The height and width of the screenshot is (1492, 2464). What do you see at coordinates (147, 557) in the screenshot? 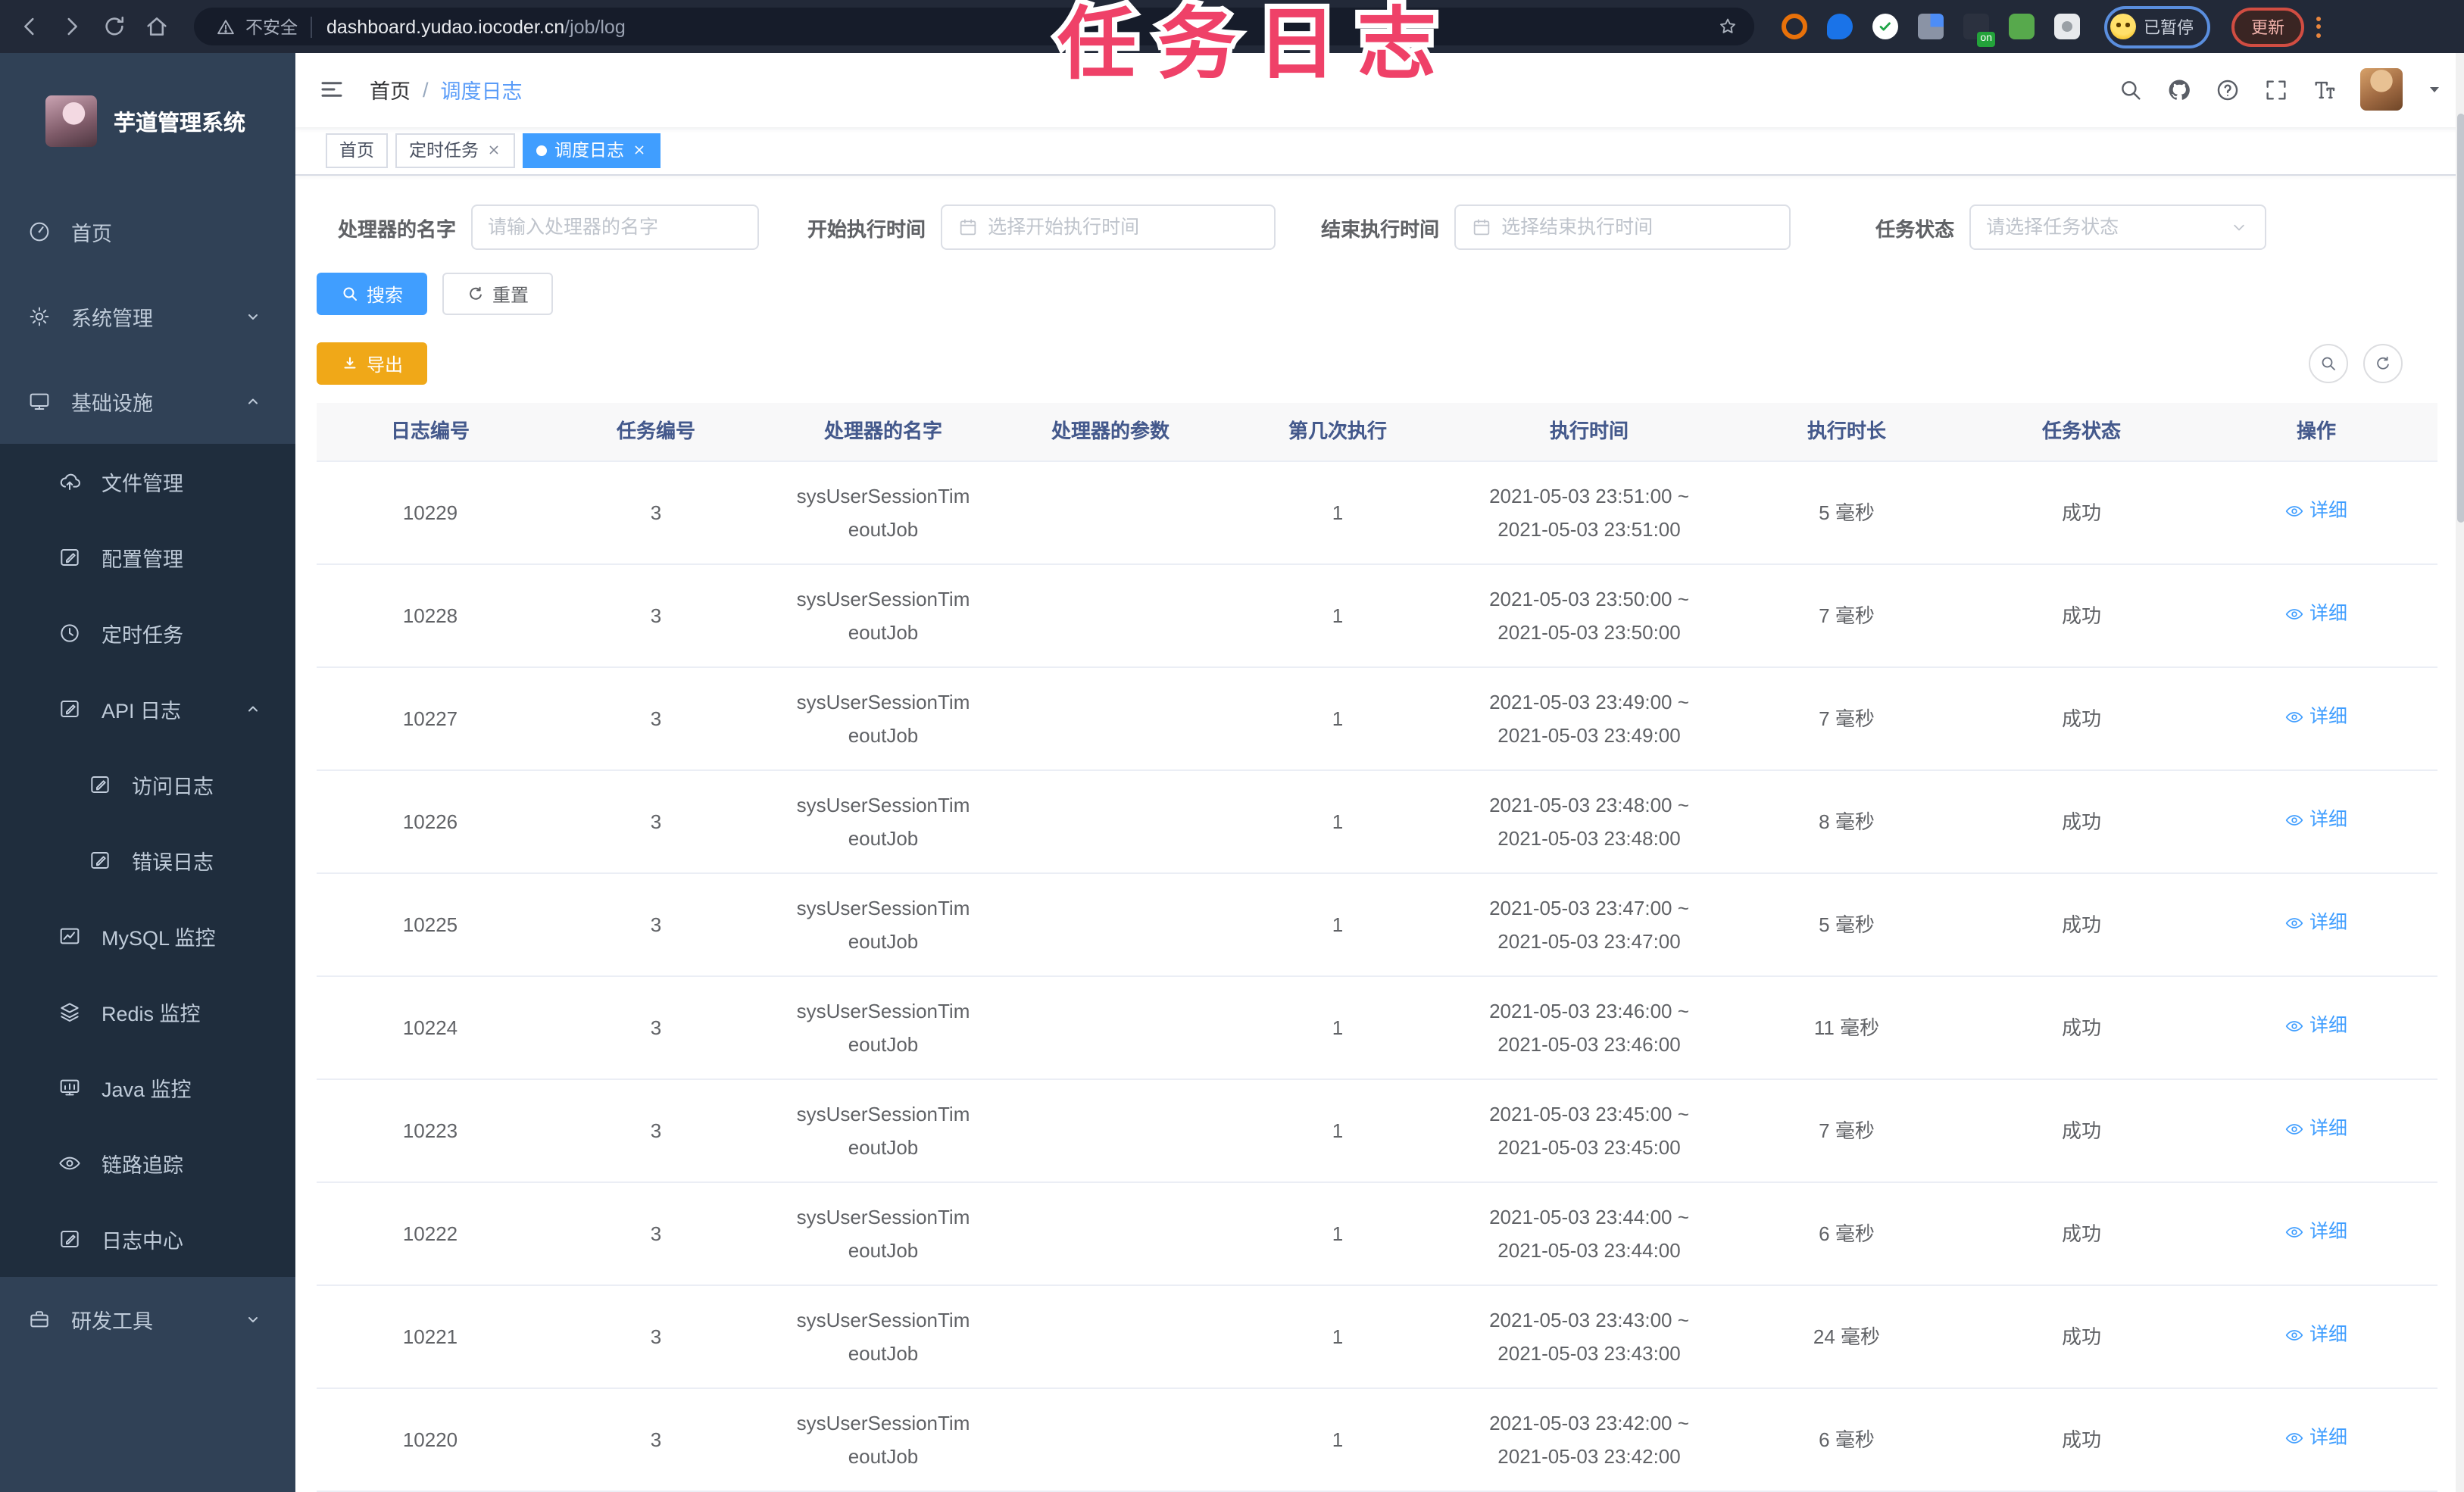
I see `sidebar-item-5: 配置管理` at bounding box center [147, 557].